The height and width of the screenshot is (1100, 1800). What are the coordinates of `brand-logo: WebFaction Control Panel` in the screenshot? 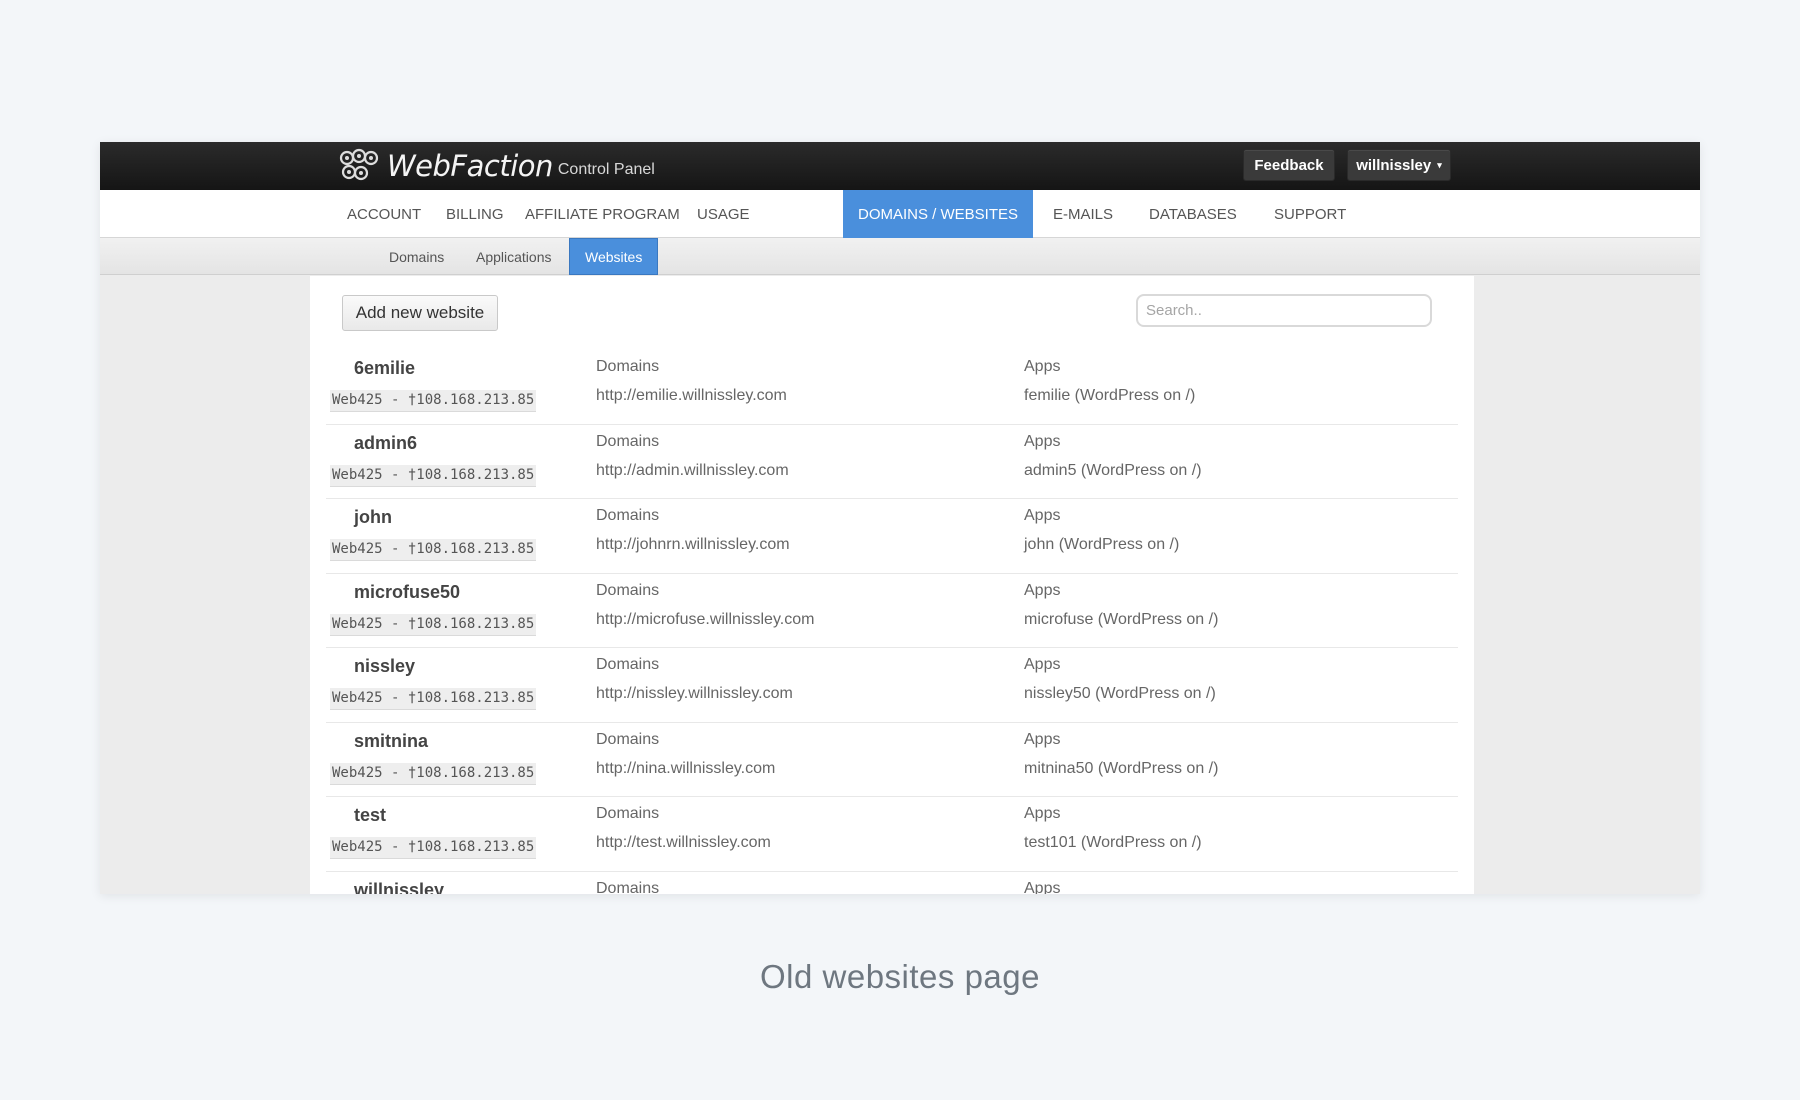 It's located at (495, 165).